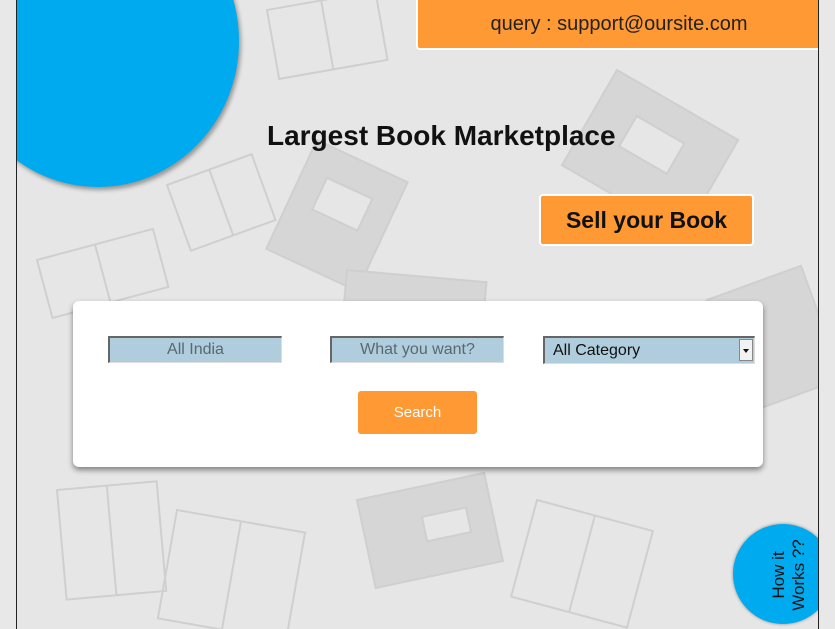  Describe the element at coordinates (195, 349) in the screenshot. I see `location-input` at that location.